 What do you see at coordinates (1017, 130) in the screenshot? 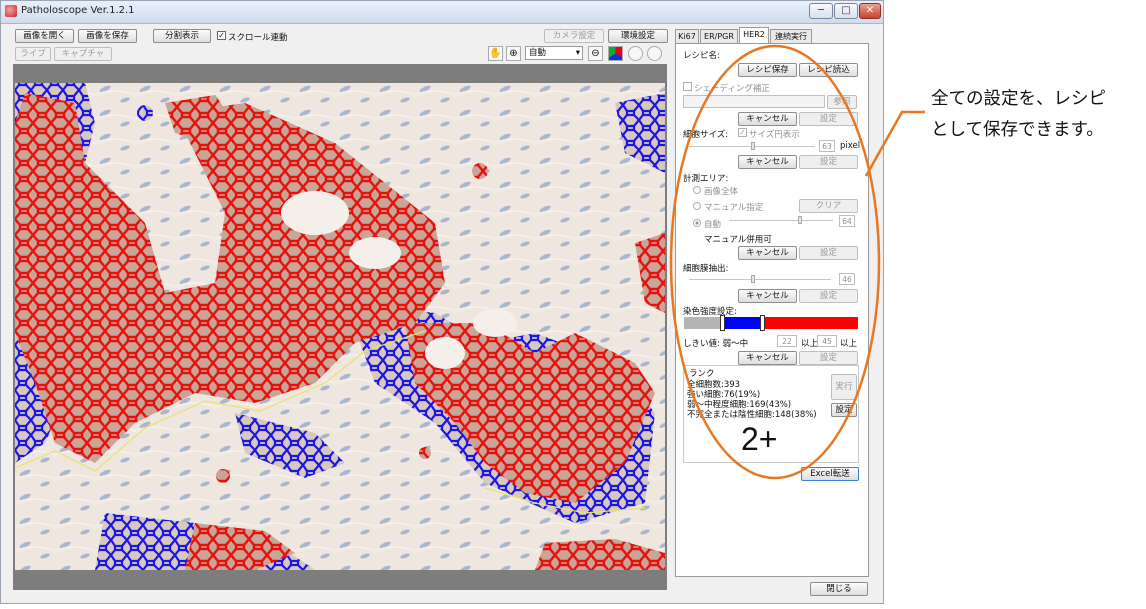
I see `callout-line-2: として保存できます。` at bounding box center [1017, 130].